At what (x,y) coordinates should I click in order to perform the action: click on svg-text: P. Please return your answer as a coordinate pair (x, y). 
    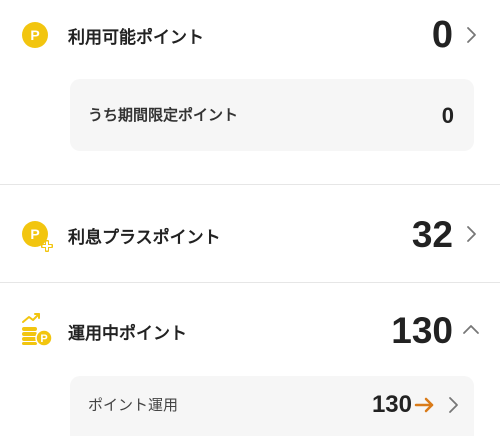
    Looking at the image, I should click on (43, 339).